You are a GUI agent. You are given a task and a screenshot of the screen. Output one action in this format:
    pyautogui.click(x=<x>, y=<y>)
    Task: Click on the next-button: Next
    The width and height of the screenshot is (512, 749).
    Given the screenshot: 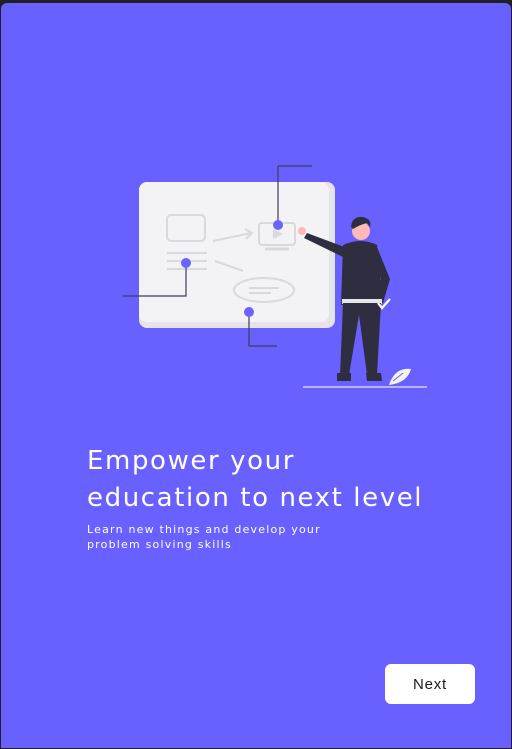 What is the action you would take?
    pyautogui.click(x=430, y=684)
    